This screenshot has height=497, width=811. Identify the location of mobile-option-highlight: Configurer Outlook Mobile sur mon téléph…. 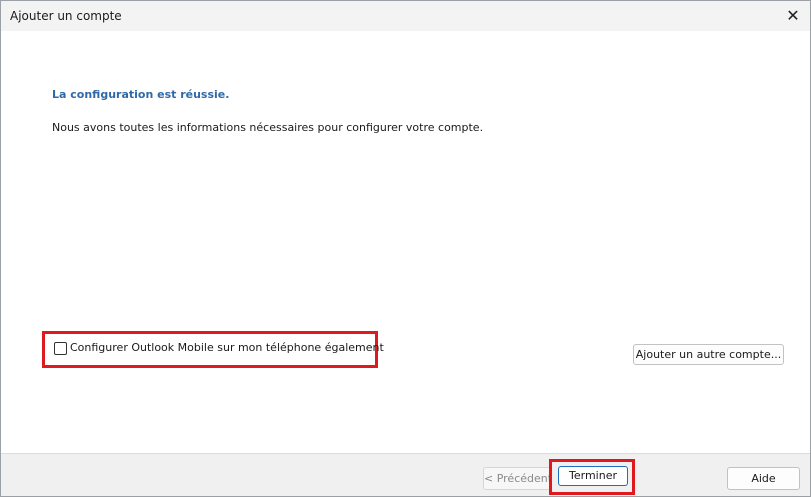
(213, 349).